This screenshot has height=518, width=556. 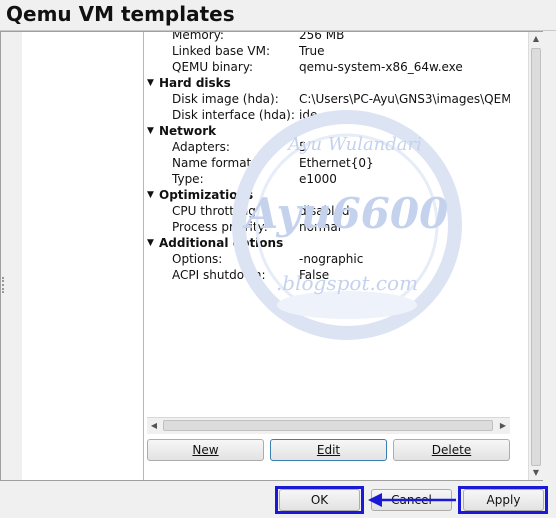 I want to click on new-button: New, so click(x=205, y=450).